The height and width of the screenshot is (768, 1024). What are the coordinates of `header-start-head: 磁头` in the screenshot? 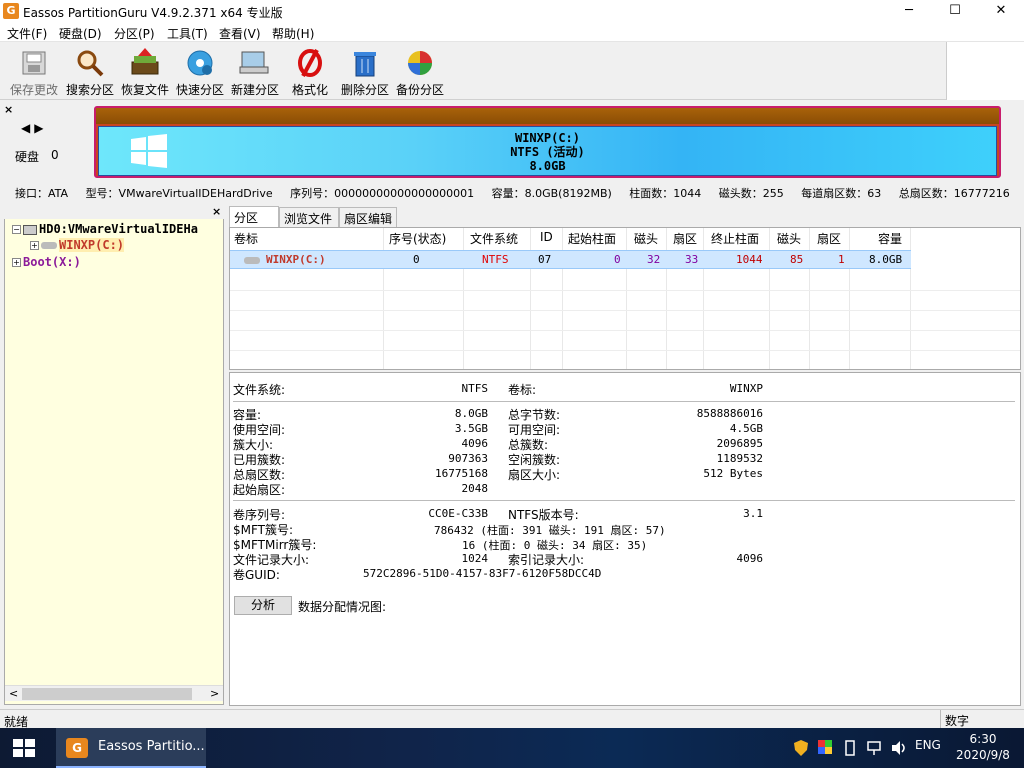 It's located at (646, 238).